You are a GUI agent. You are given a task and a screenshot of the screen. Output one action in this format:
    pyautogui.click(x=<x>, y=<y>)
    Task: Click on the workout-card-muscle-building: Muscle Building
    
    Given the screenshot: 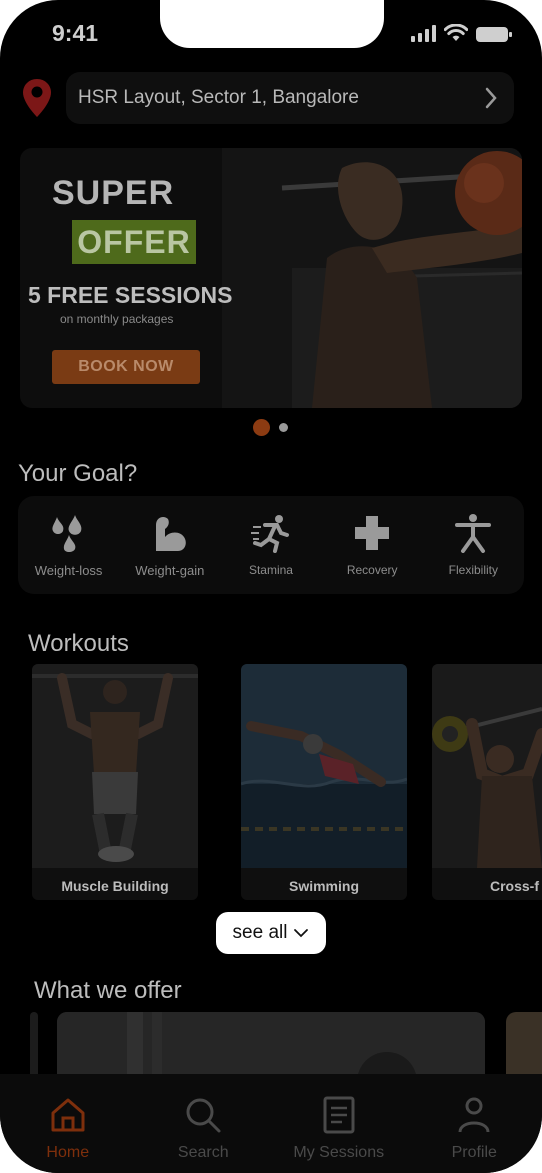 What is the action you would take?
    pyautogui.click(x=115, y=782)
    